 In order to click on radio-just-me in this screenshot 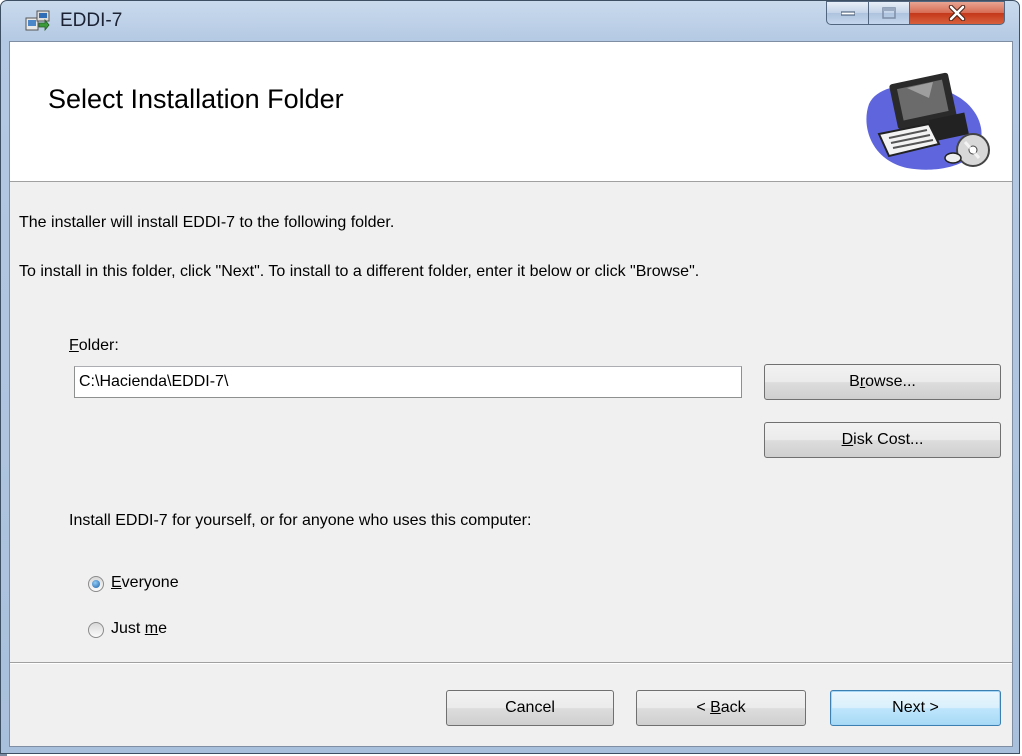, I will do `click(96, 630)`.